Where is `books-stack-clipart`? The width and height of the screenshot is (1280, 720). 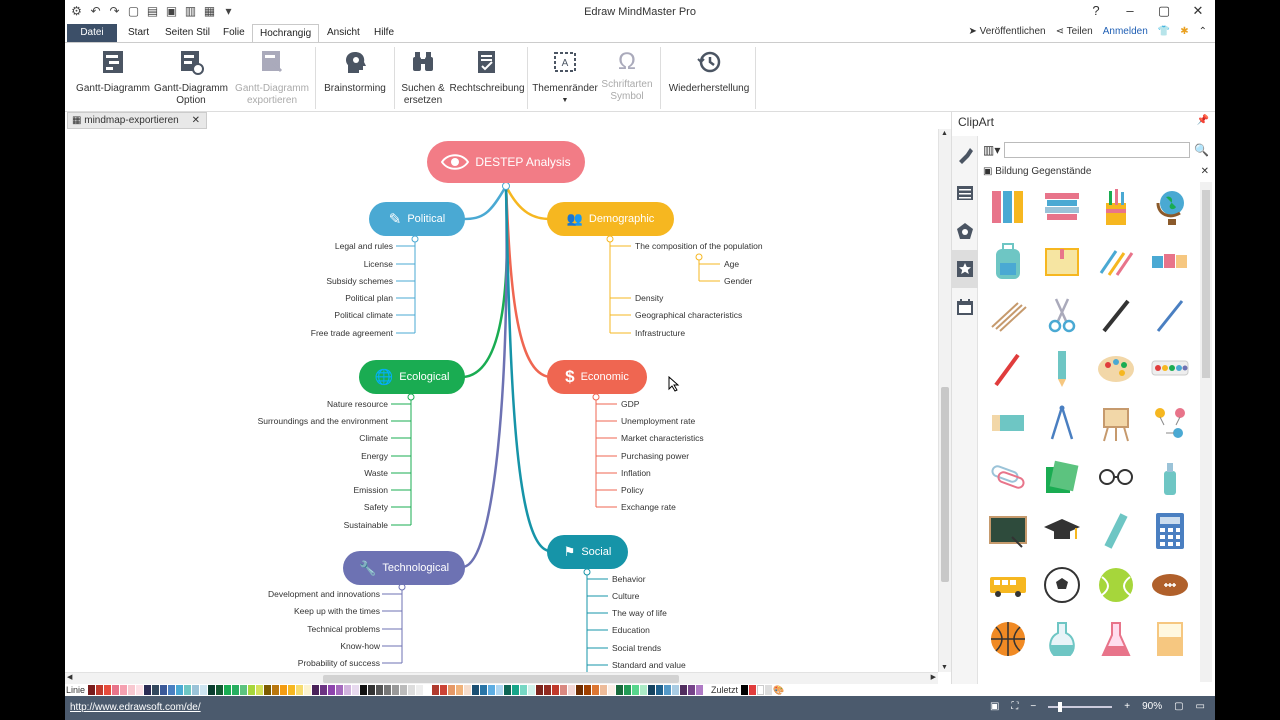
books-stack-clipart is located at coordinates (1062, 207).